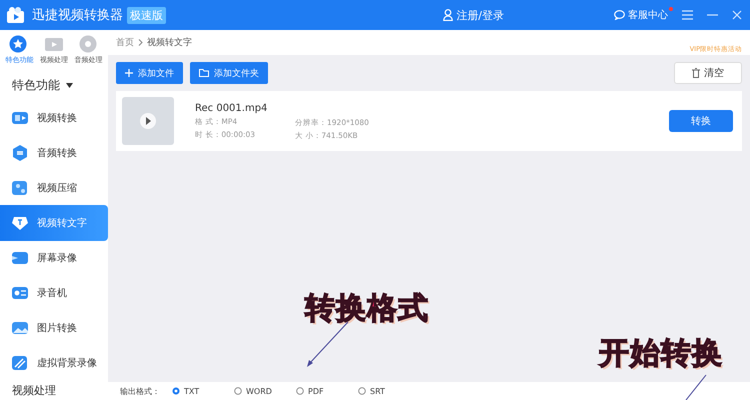 The image size is (750, 400). I want to click on trash-icon, so click(696, 73).